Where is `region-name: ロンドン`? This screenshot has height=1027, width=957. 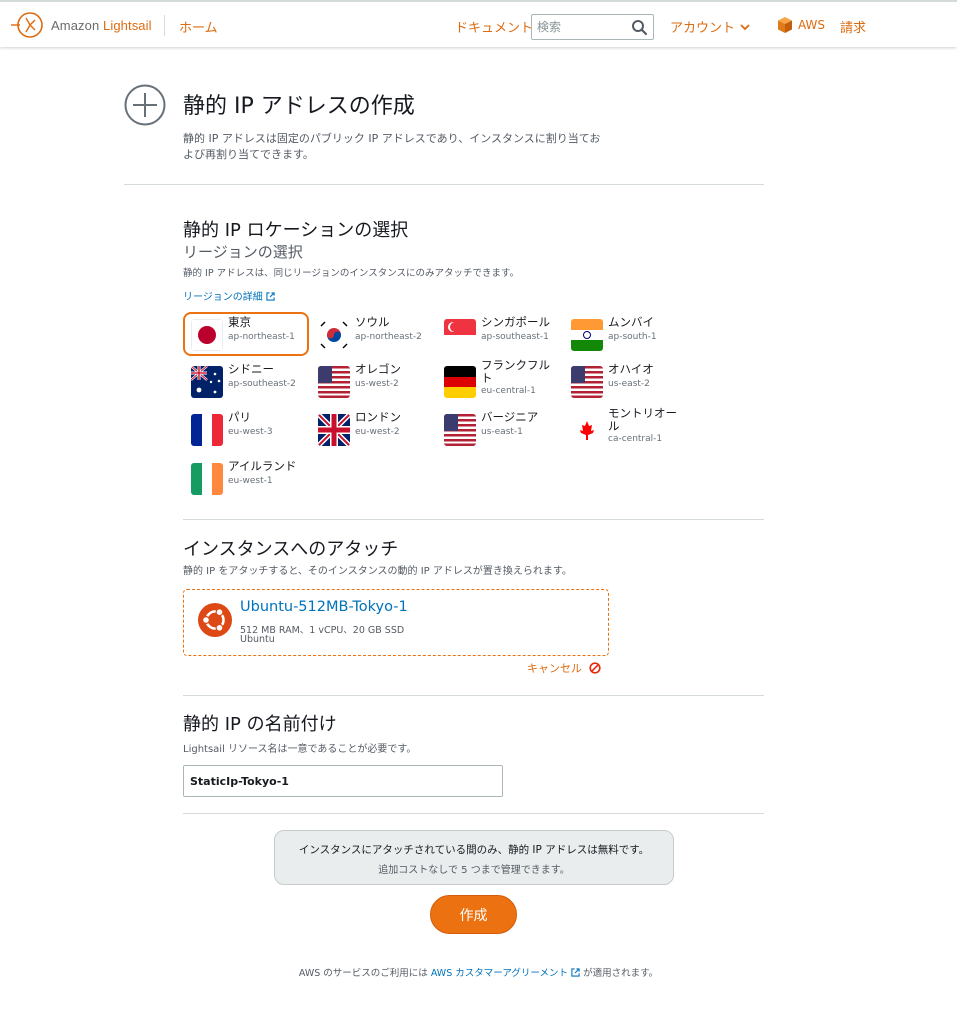 region-name: ロンドン is located at coordinates (378, 417).